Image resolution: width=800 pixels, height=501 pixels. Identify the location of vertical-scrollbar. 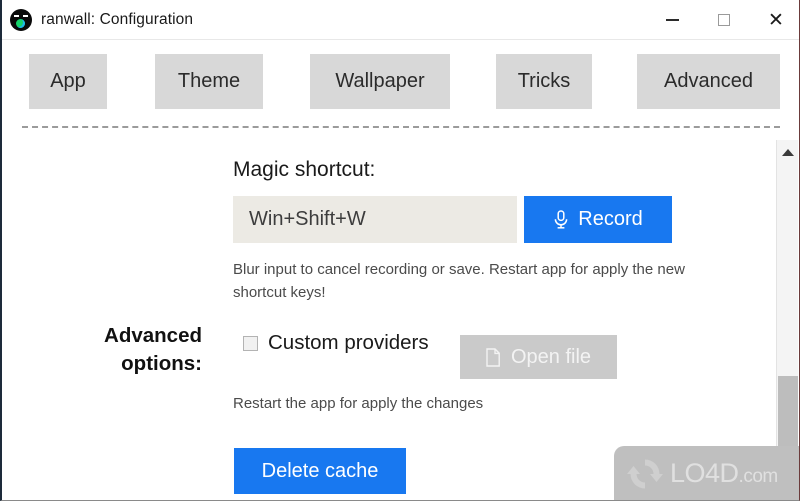
(787, 320).